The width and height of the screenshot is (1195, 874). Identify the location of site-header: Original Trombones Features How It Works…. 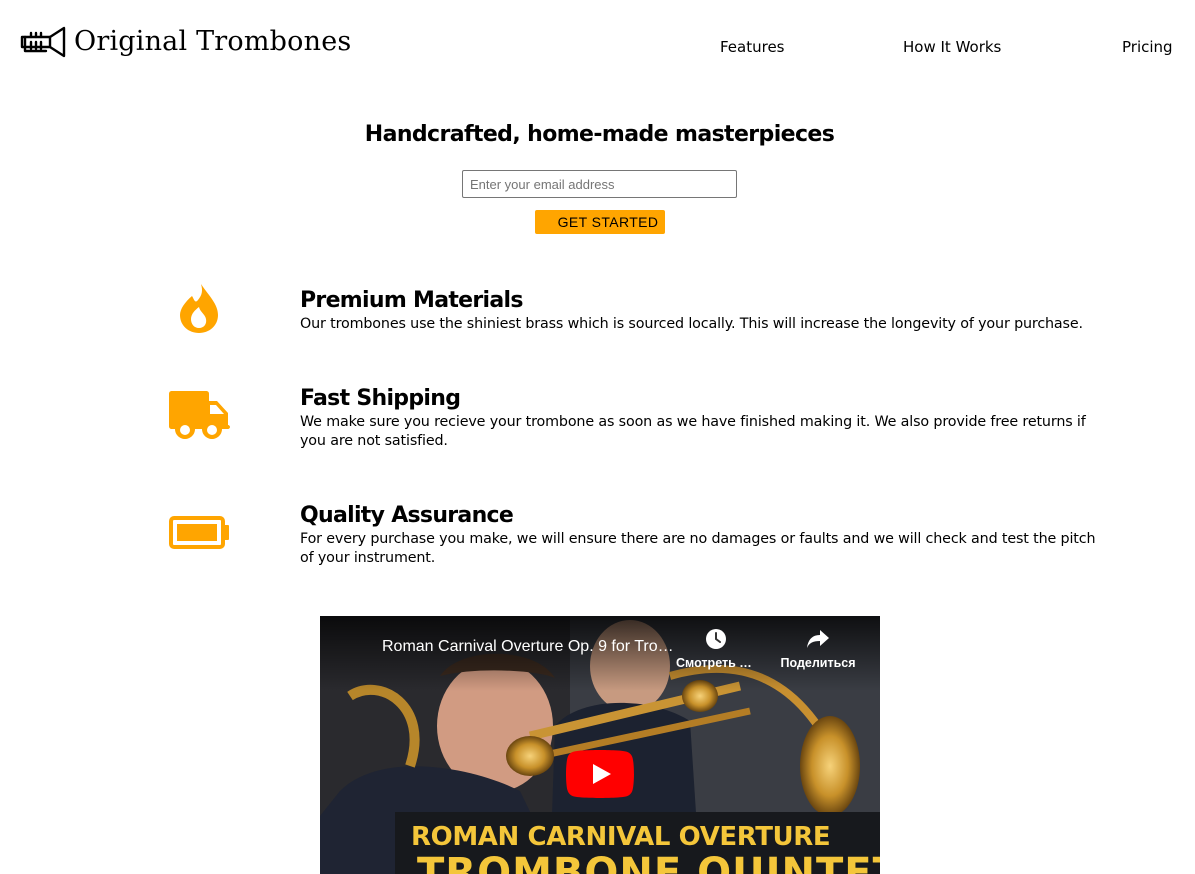
(597, 45).